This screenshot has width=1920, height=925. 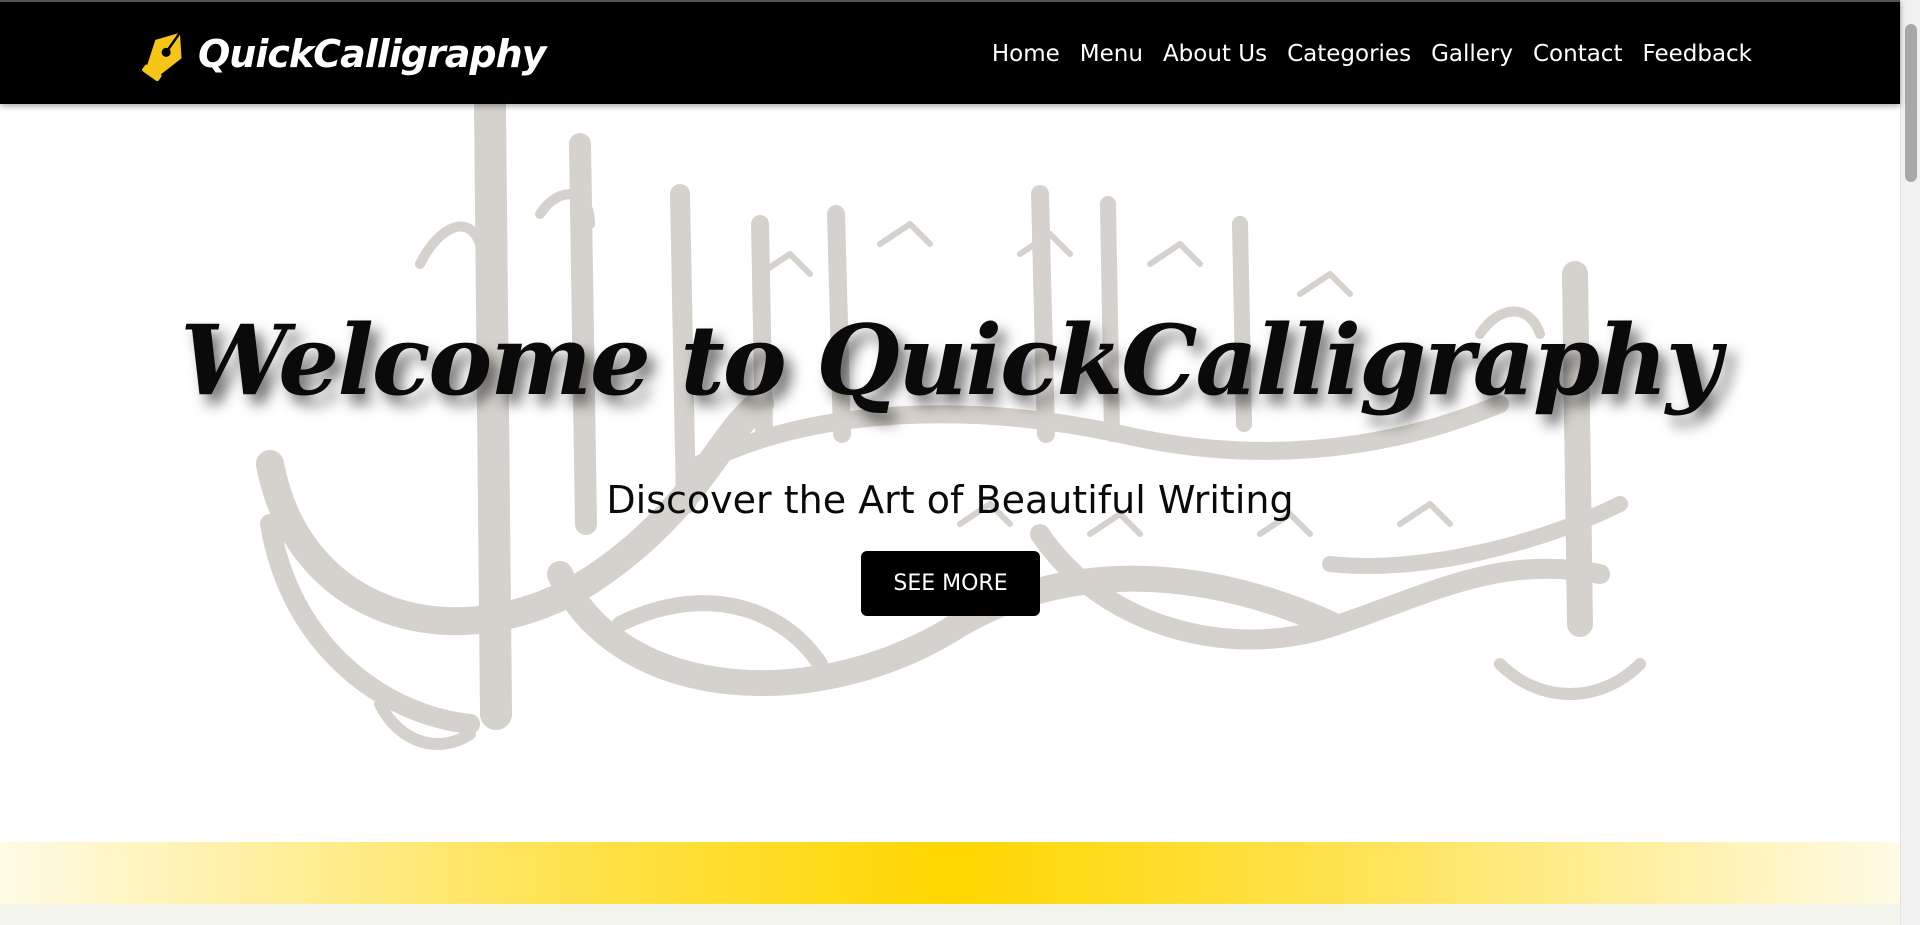 What do you see at coordinates (1215, 54) in the screenshot?
I see `nav-about-us: About Us` at bounding box center [1215, 54].